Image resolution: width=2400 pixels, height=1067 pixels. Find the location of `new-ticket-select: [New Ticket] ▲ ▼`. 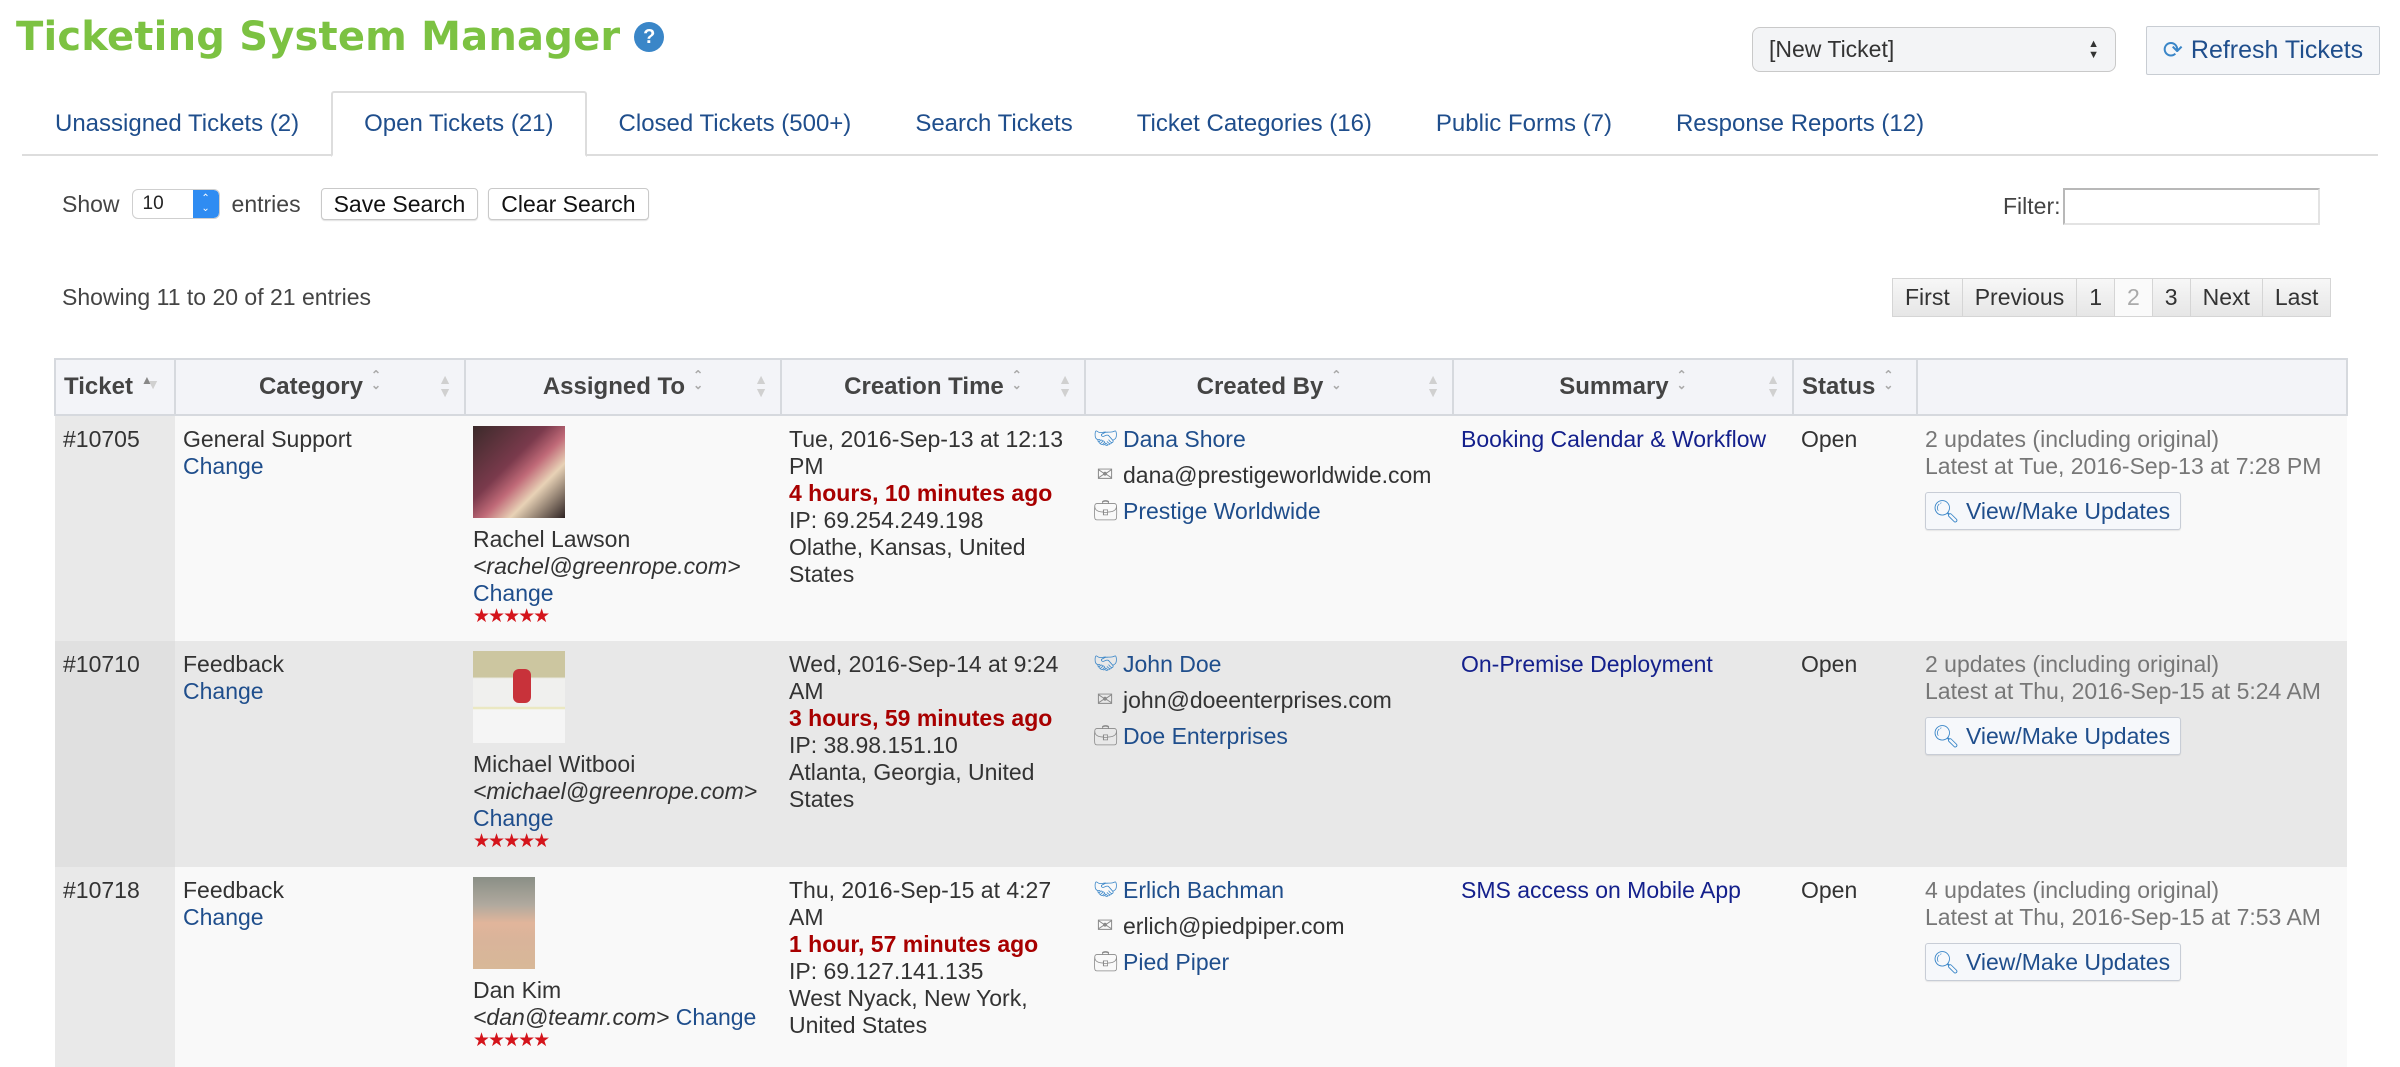

new-ticket-select: [New Ticket] ▲ ▼ is located at coordinates (1934, 49).